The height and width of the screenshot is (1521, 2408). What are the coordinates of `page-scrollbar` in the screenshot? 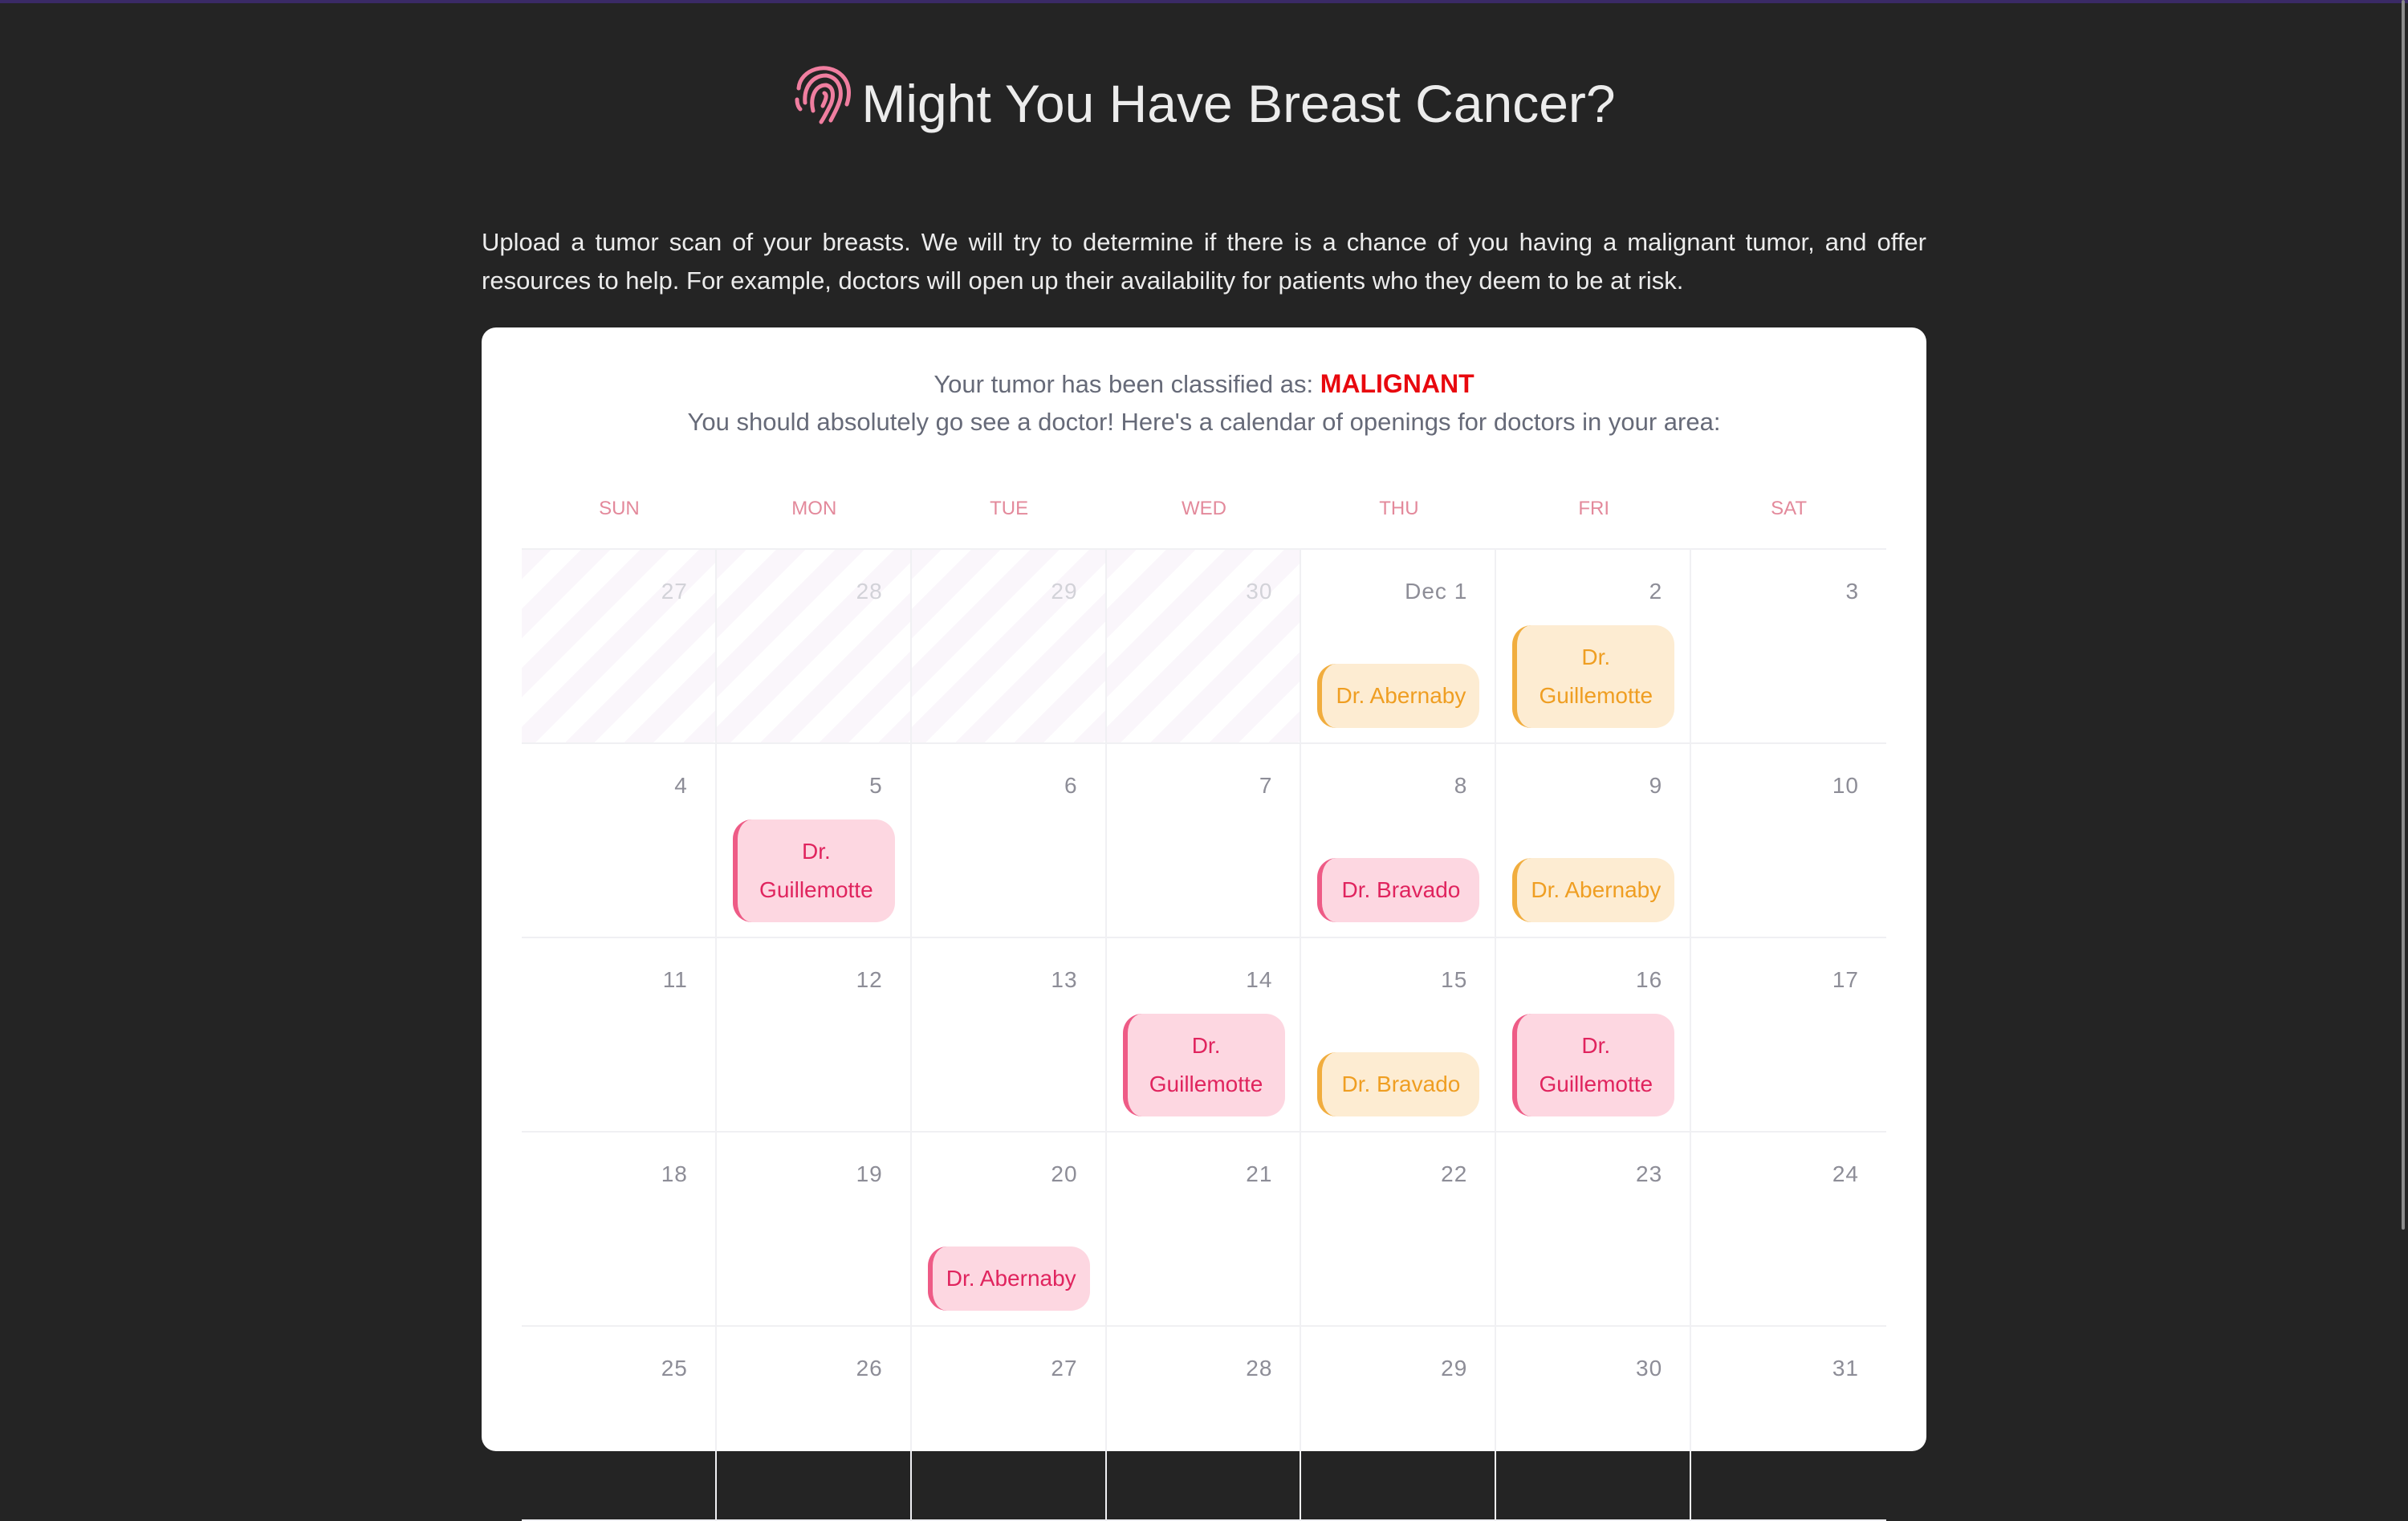 It's located at (2403, 615).